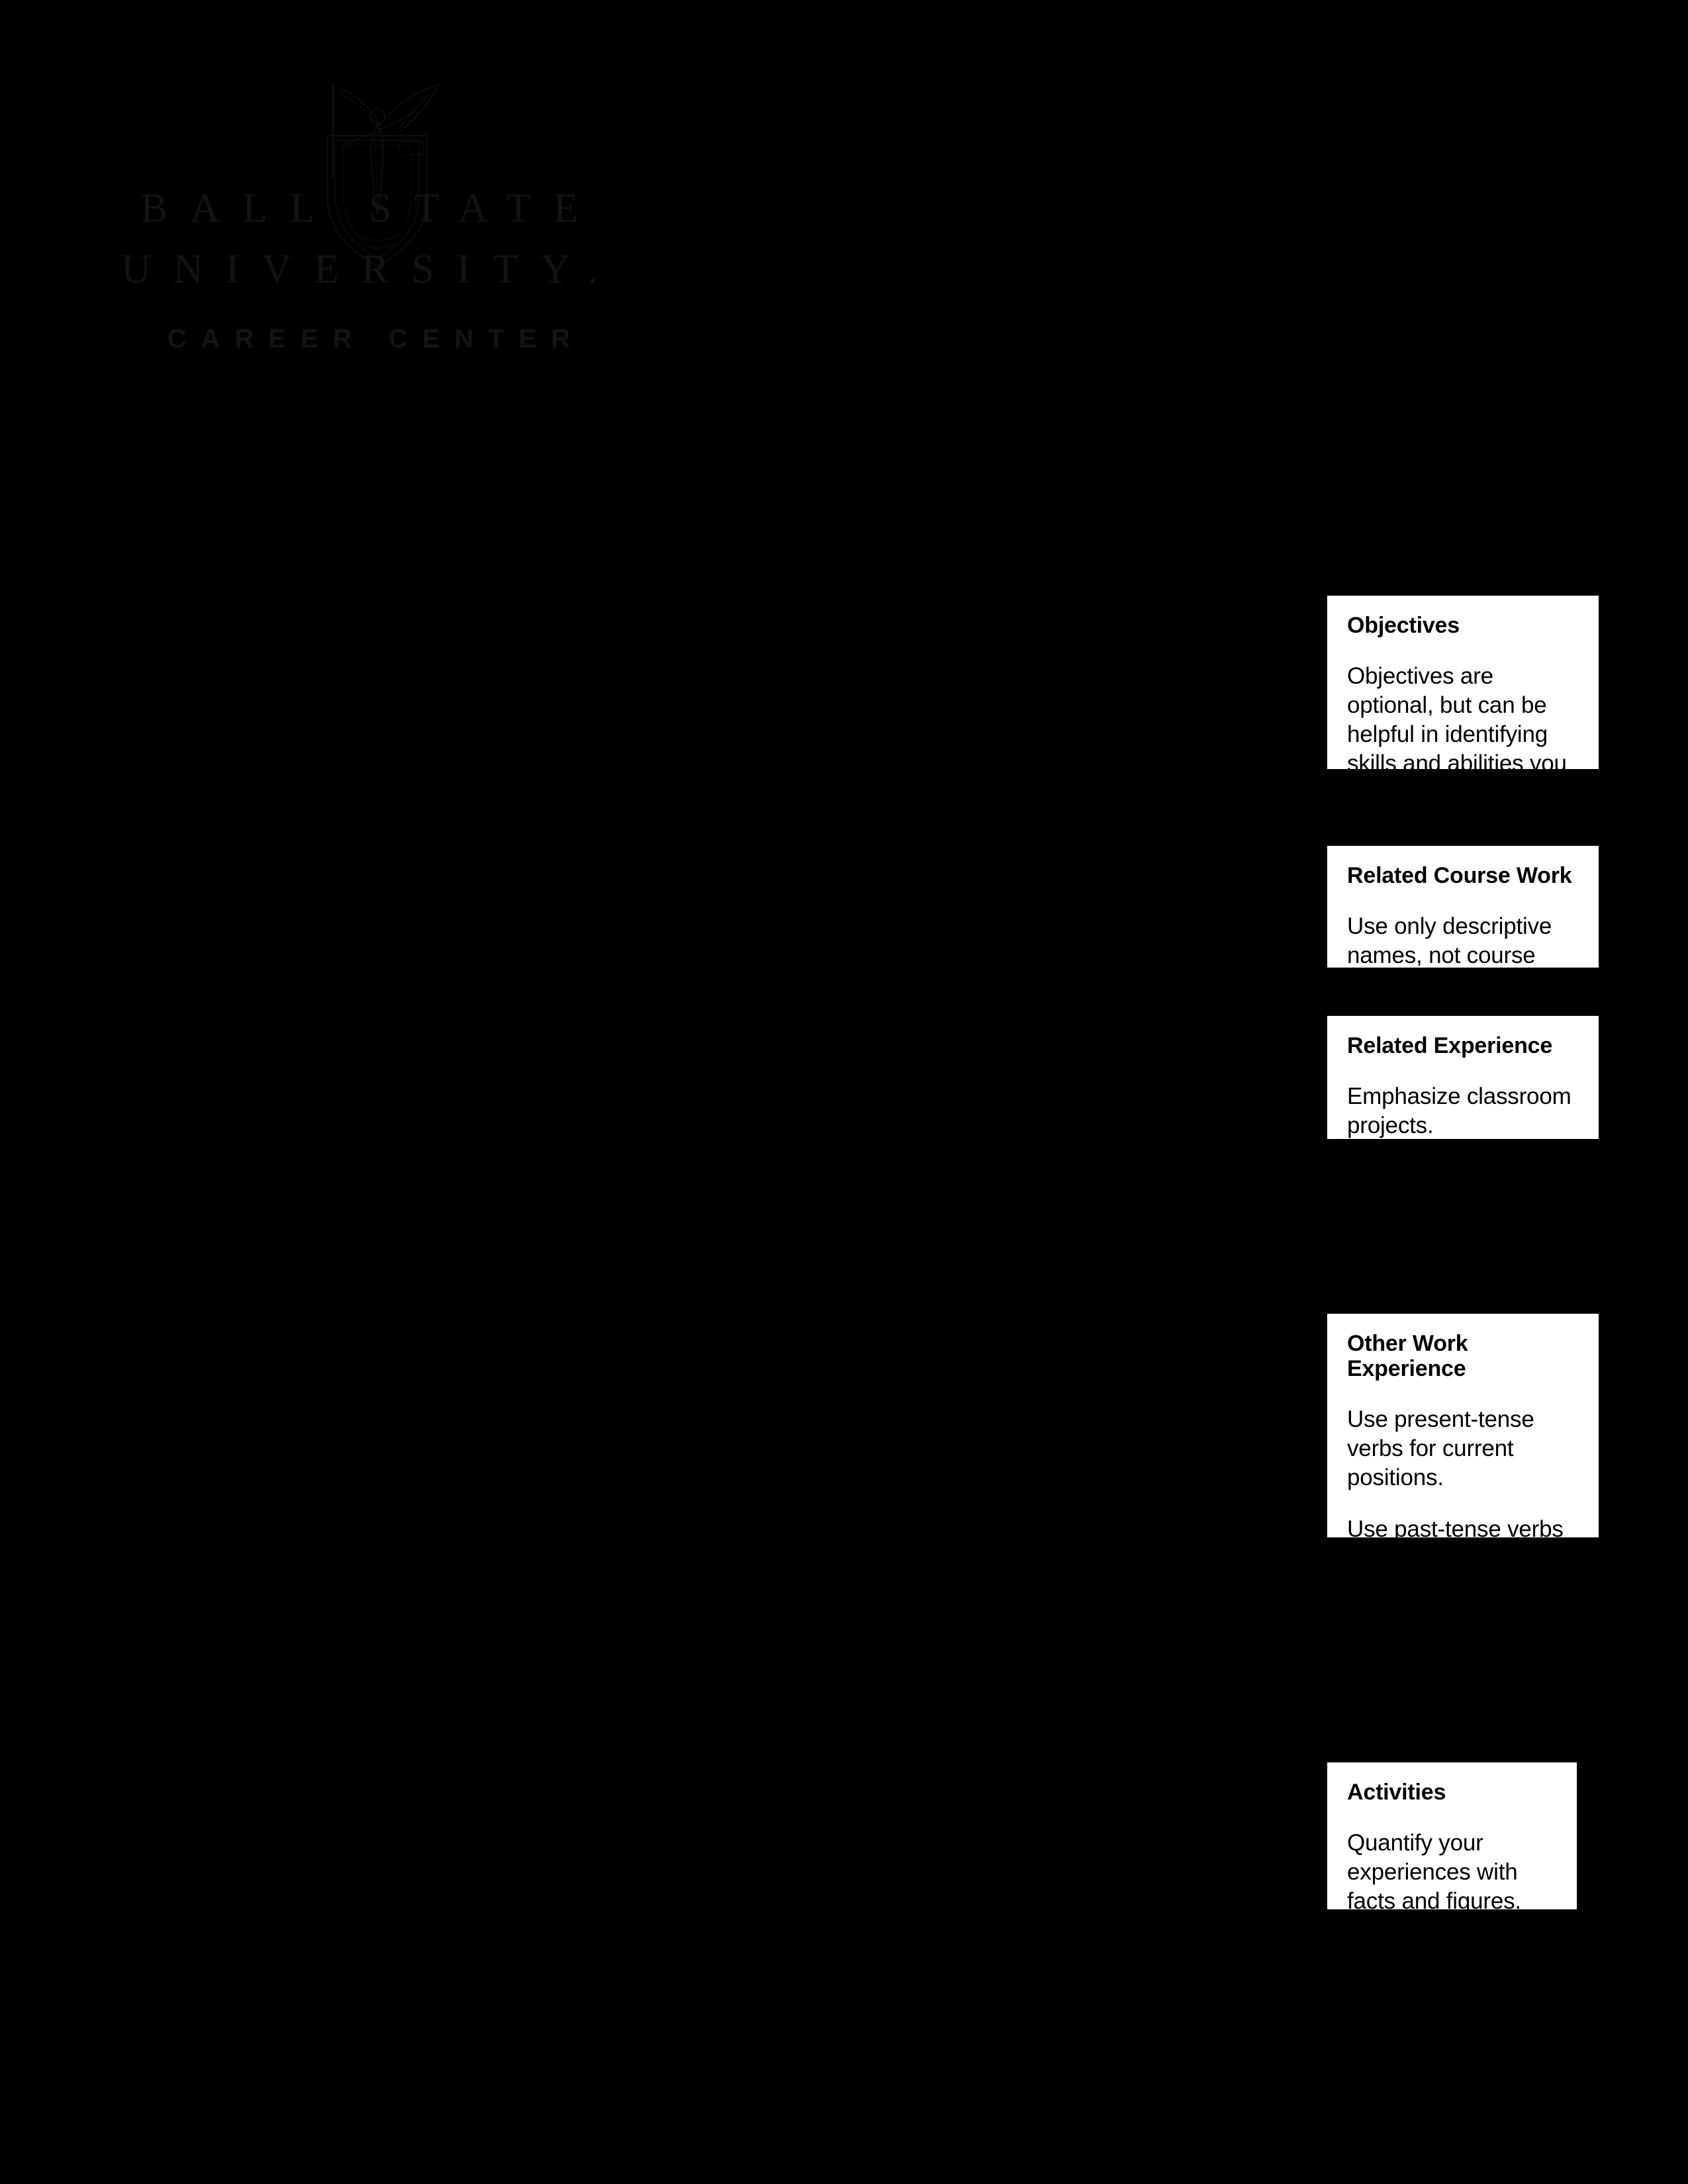 This screenshot has height=2184, width=1688. Describe the element at coordinates (377, 172) in the screenshot. I see `cardinal-crest-emblem-icon` at that location.